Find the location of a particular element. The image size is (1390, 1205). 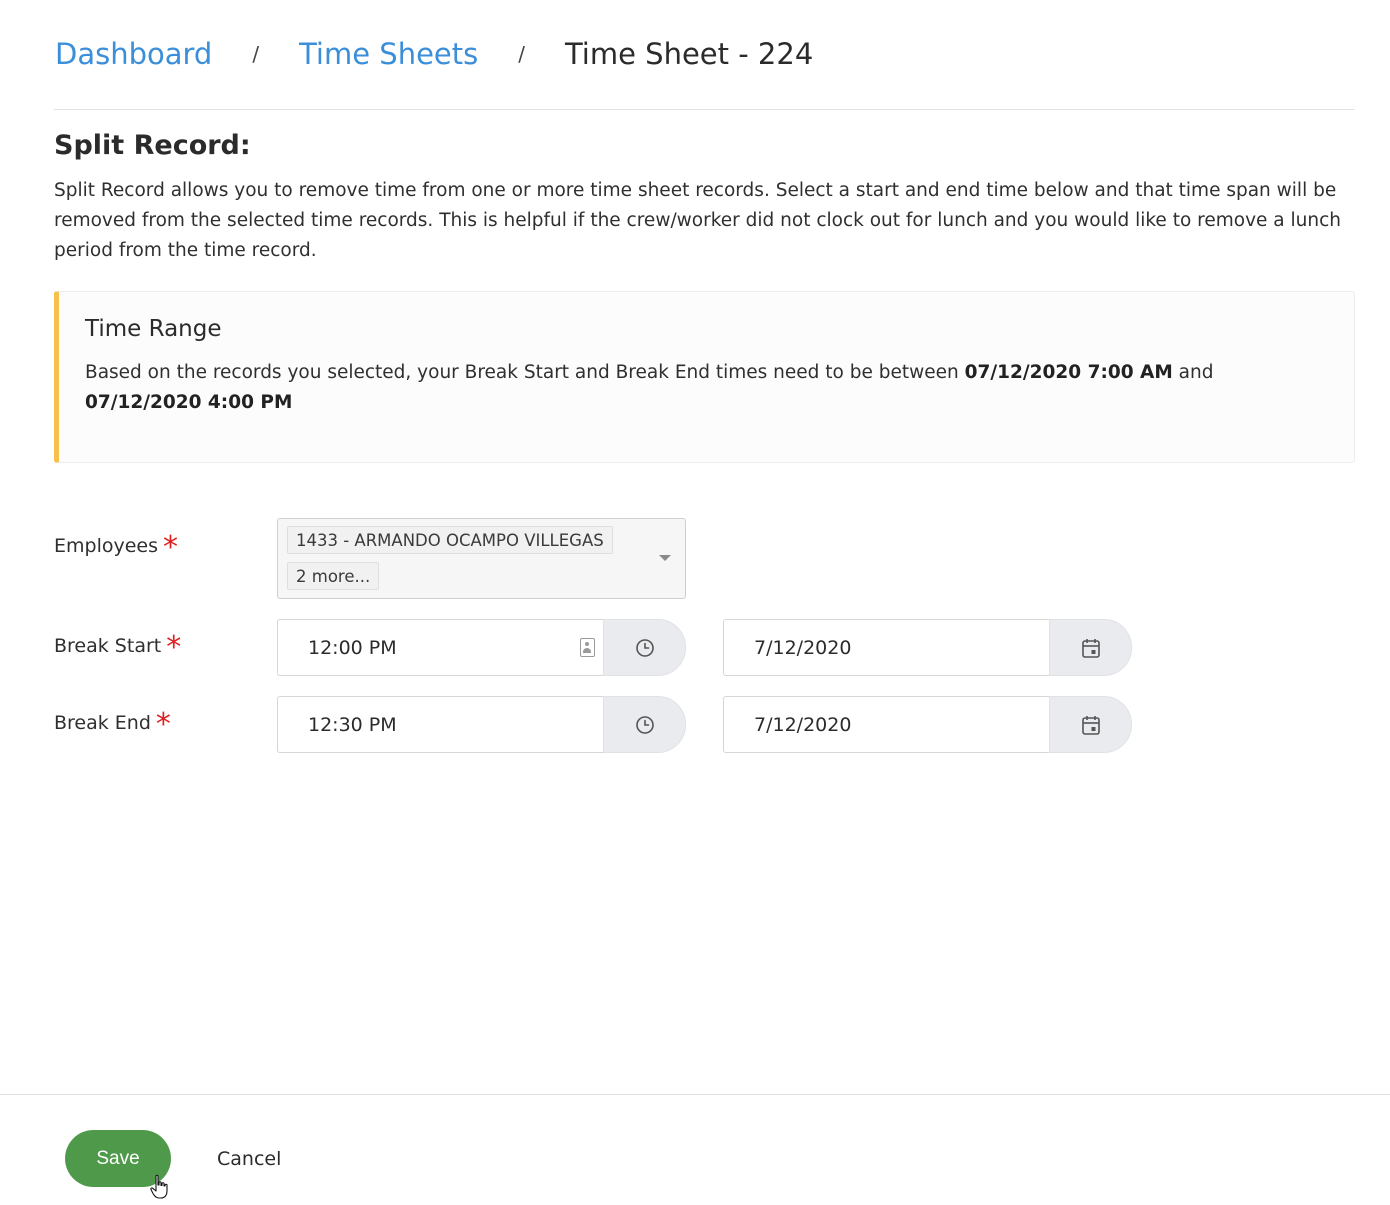

break-end-time-group: 12:30 PM is located at coordinates (481, 724).